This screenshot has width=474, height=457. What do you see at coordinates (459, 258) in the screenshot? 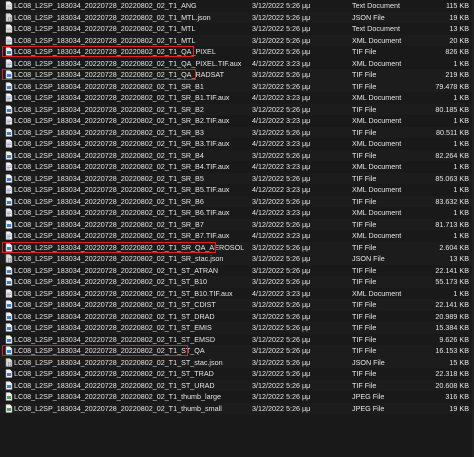
I see `file-size: 13 KB` at bounding box center [459, 258].